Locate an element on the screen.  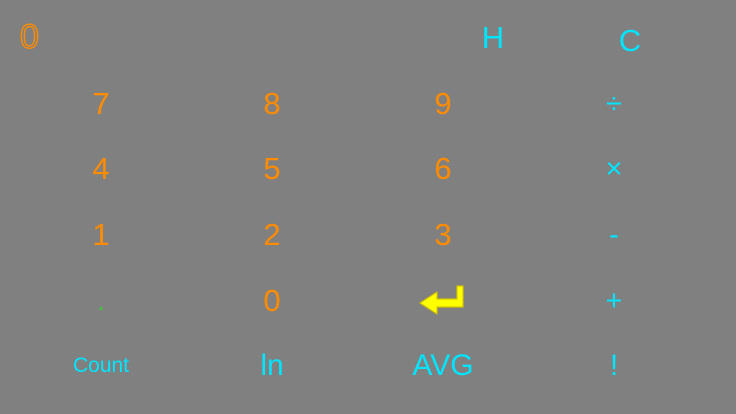
calculator-display: 0 is located at coordinates (29, 36).